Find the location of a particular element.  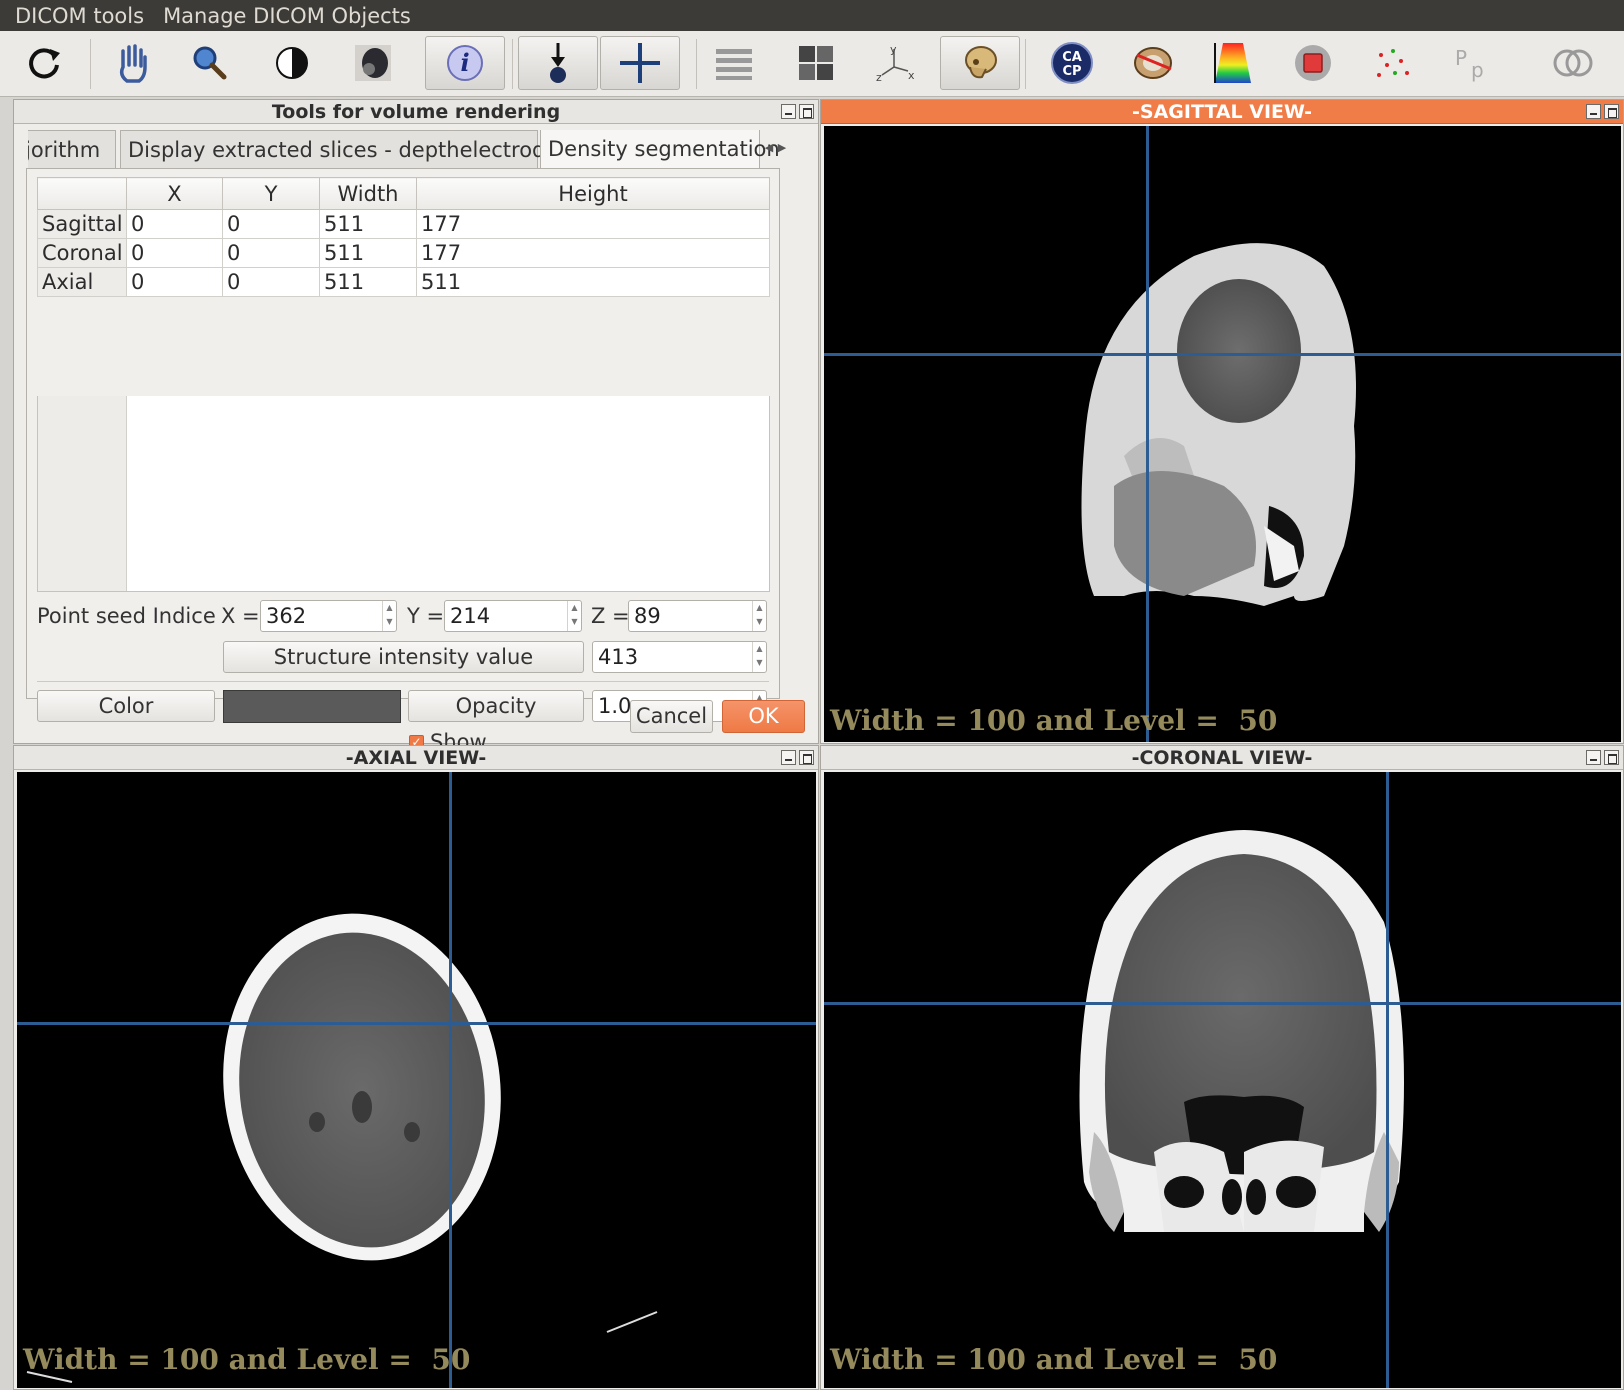

seed-z-label: Z = is located at coordinates (610, 616).